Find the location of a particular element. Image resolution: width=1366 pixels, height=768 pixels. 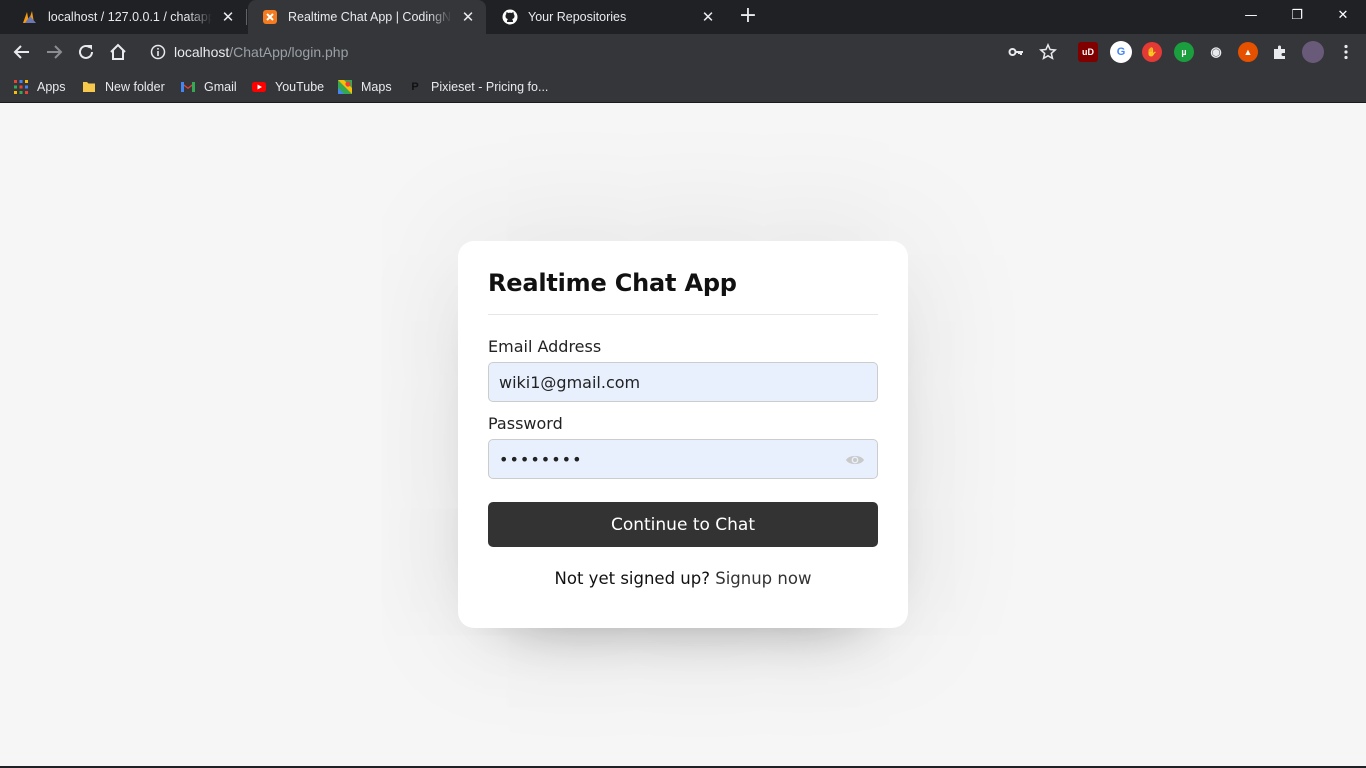

bookmark-star-button is located at coordinates (1048, 52).